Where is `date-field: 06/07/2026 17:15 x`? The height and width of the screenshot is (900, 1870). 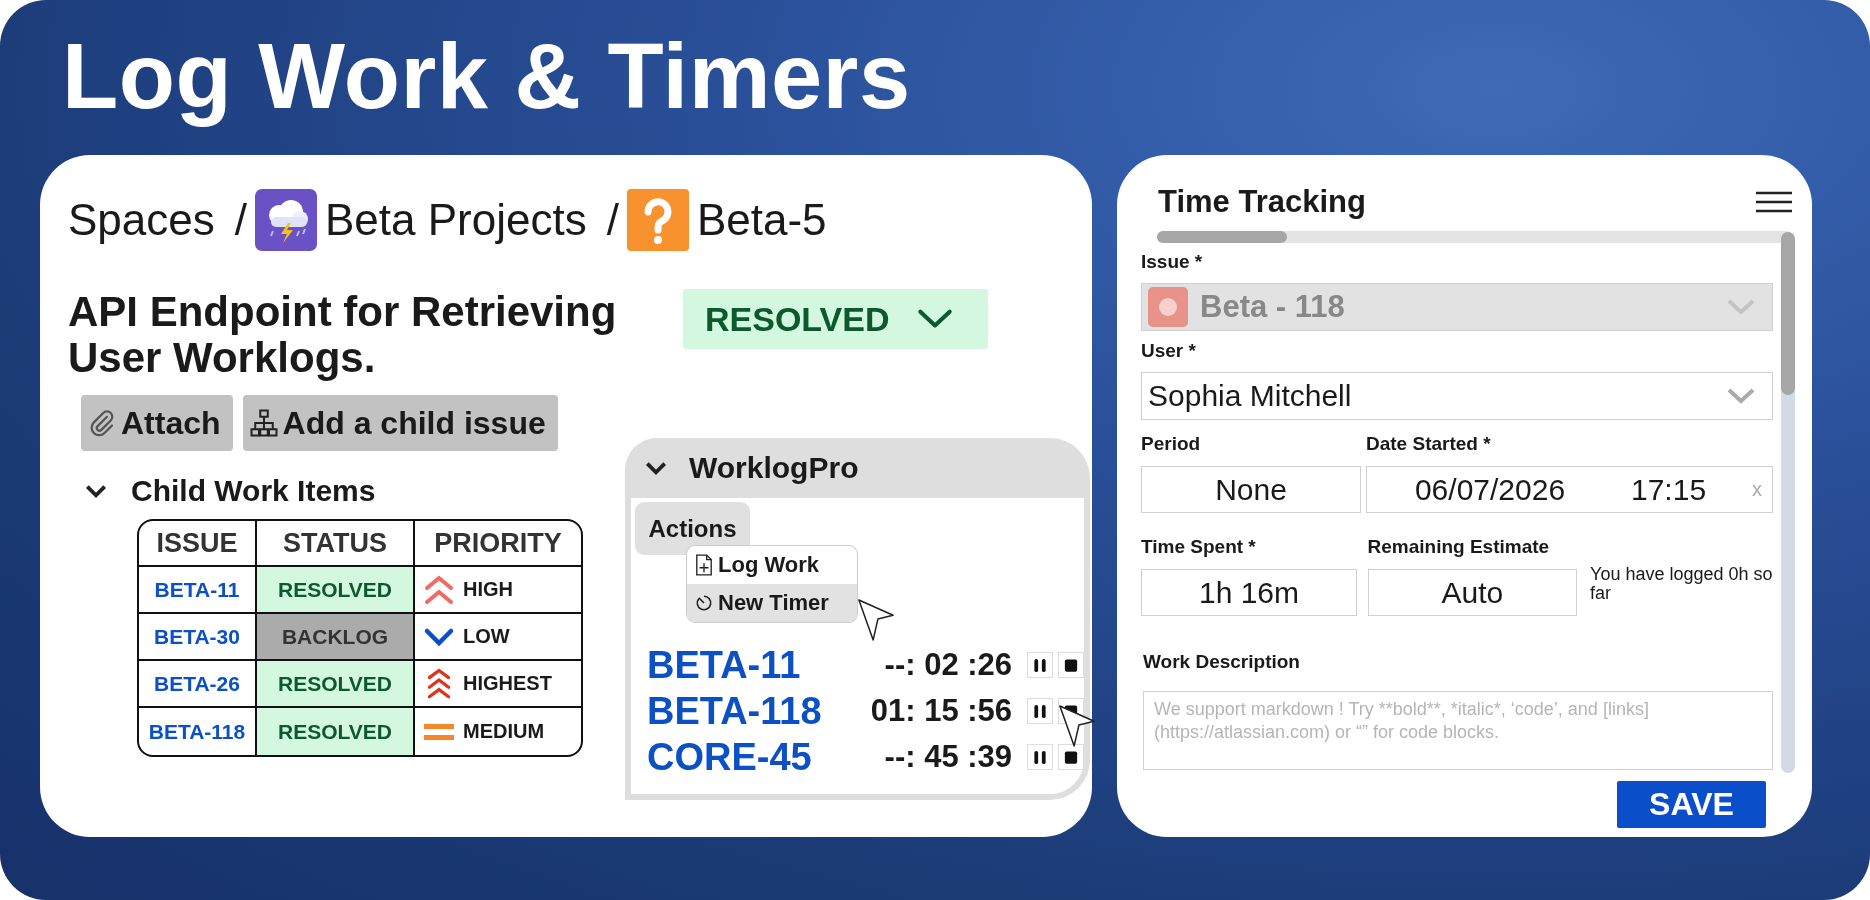
date-field: 06/07/2026 17:15 x is located at coordinates (1569, 489).